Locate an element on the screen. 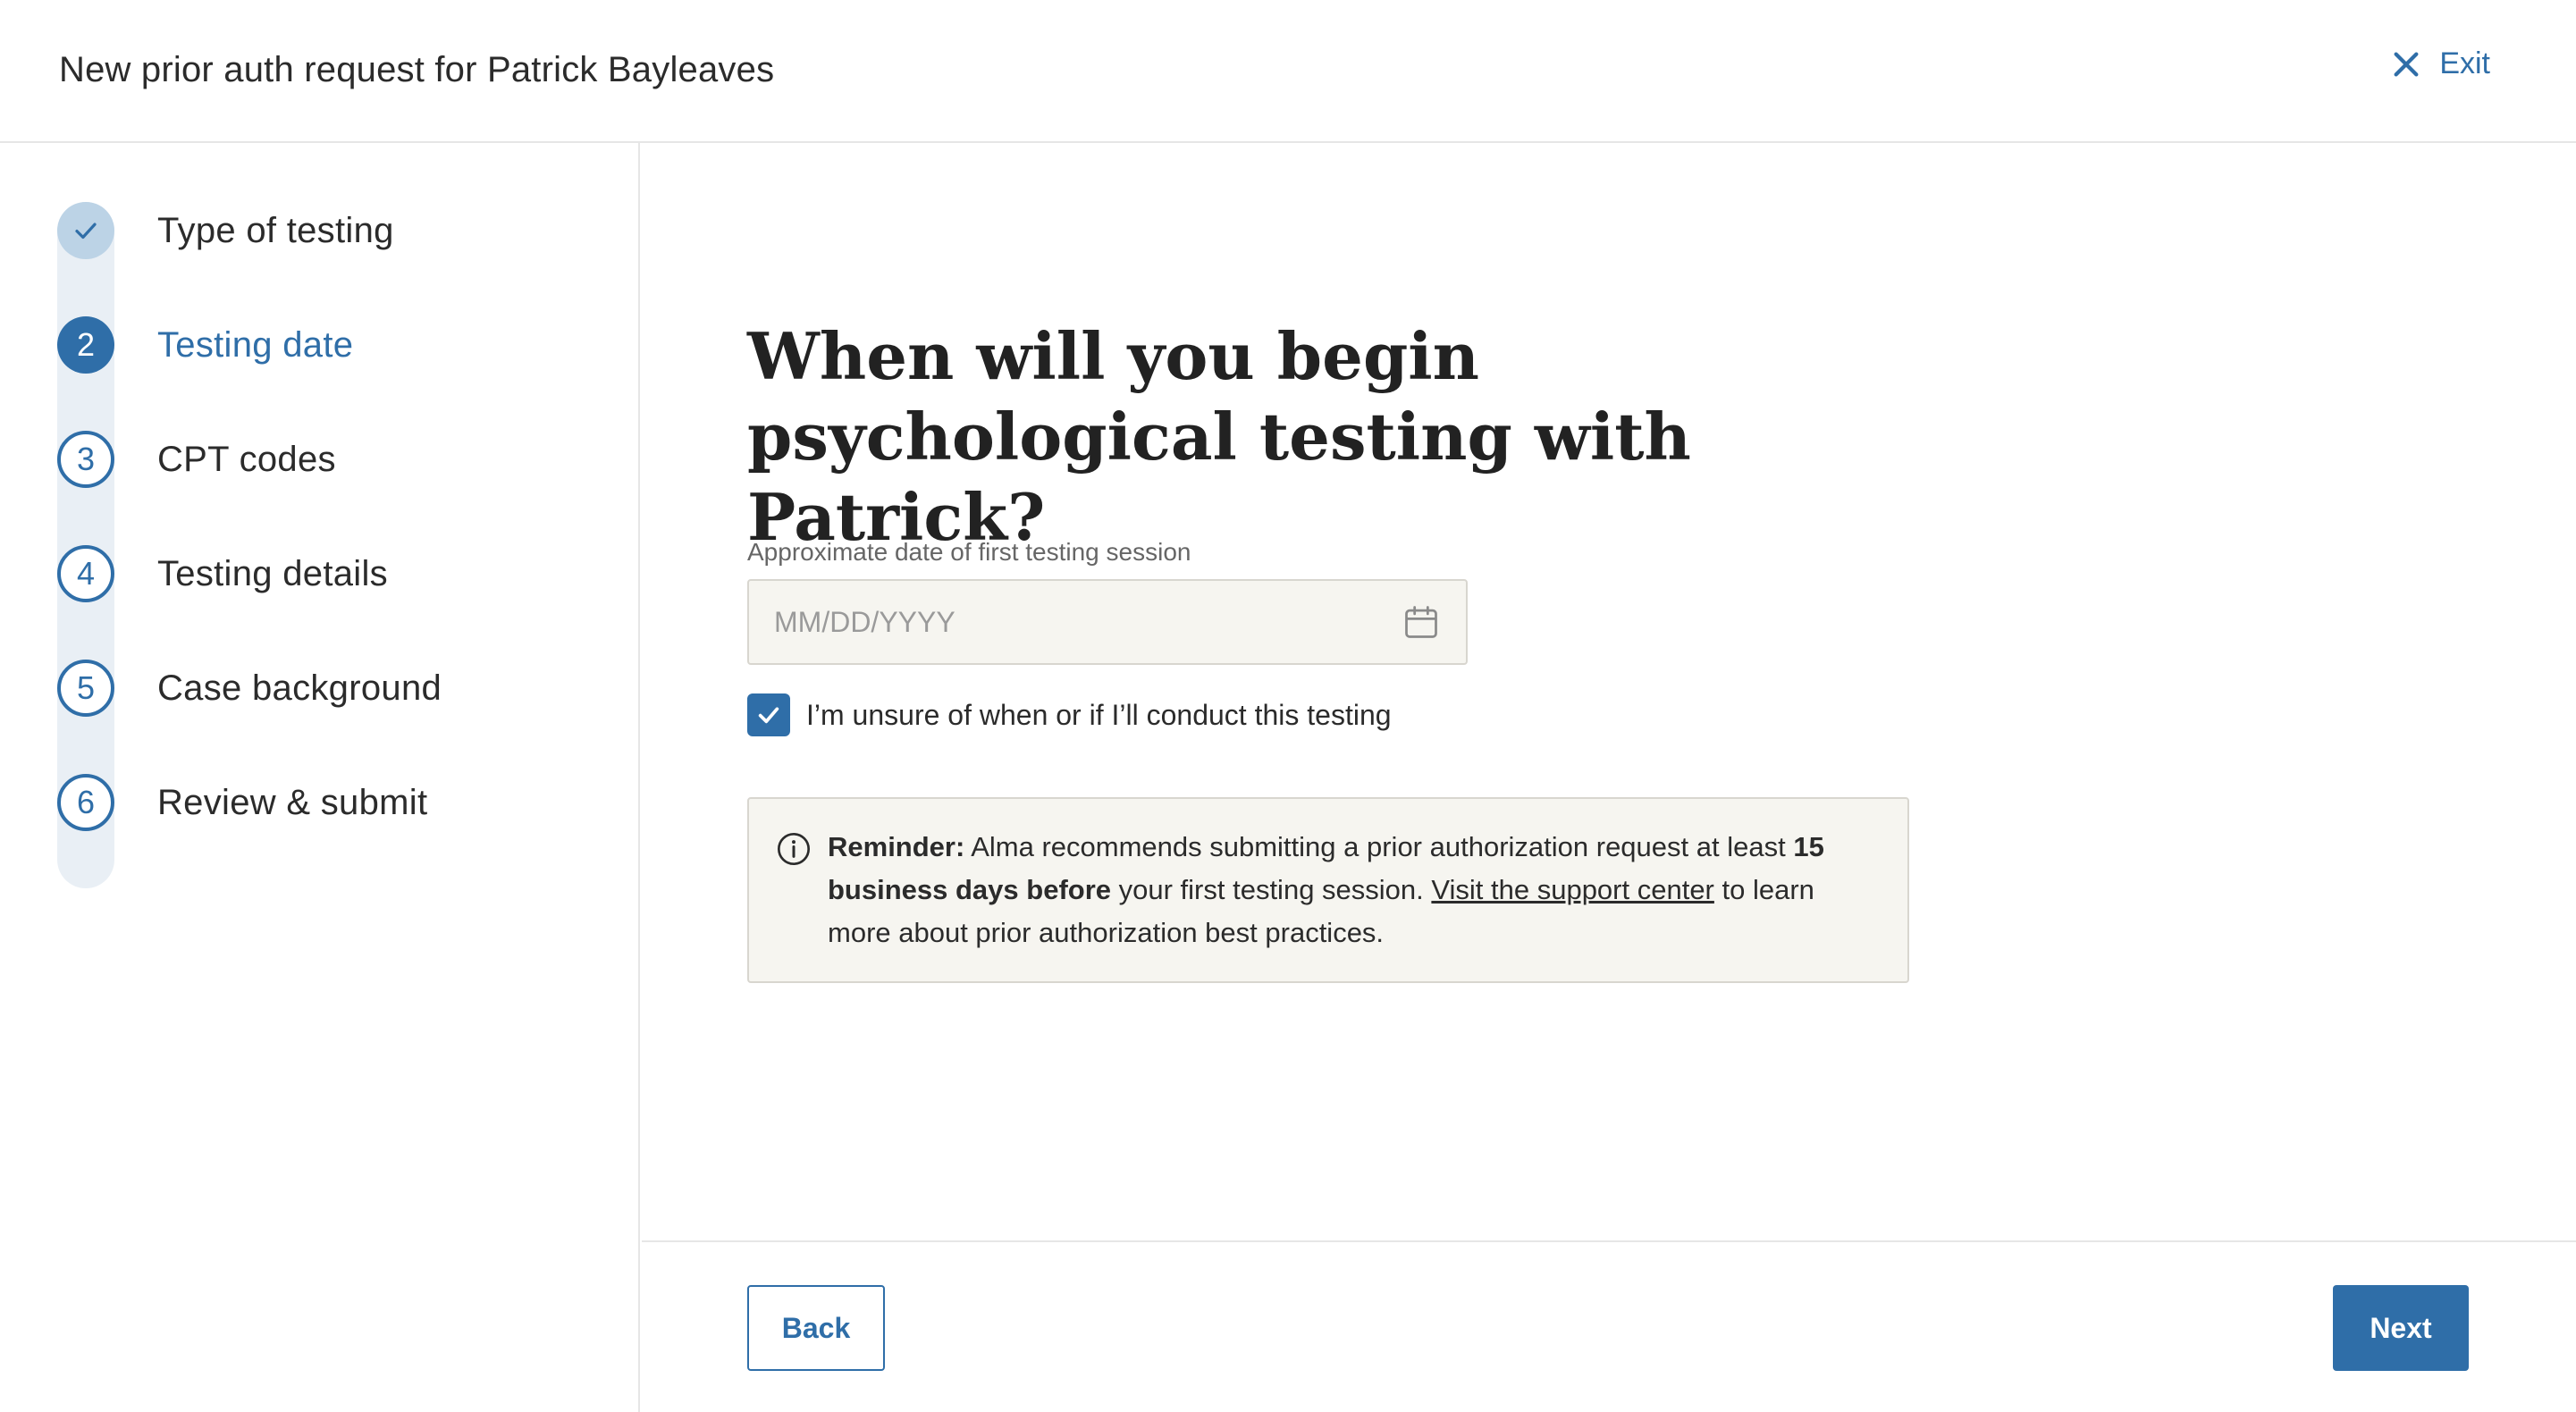 The width and height of the screenshot is (2576, 1412). step-label: Case background is located at coordinates (300, 688).